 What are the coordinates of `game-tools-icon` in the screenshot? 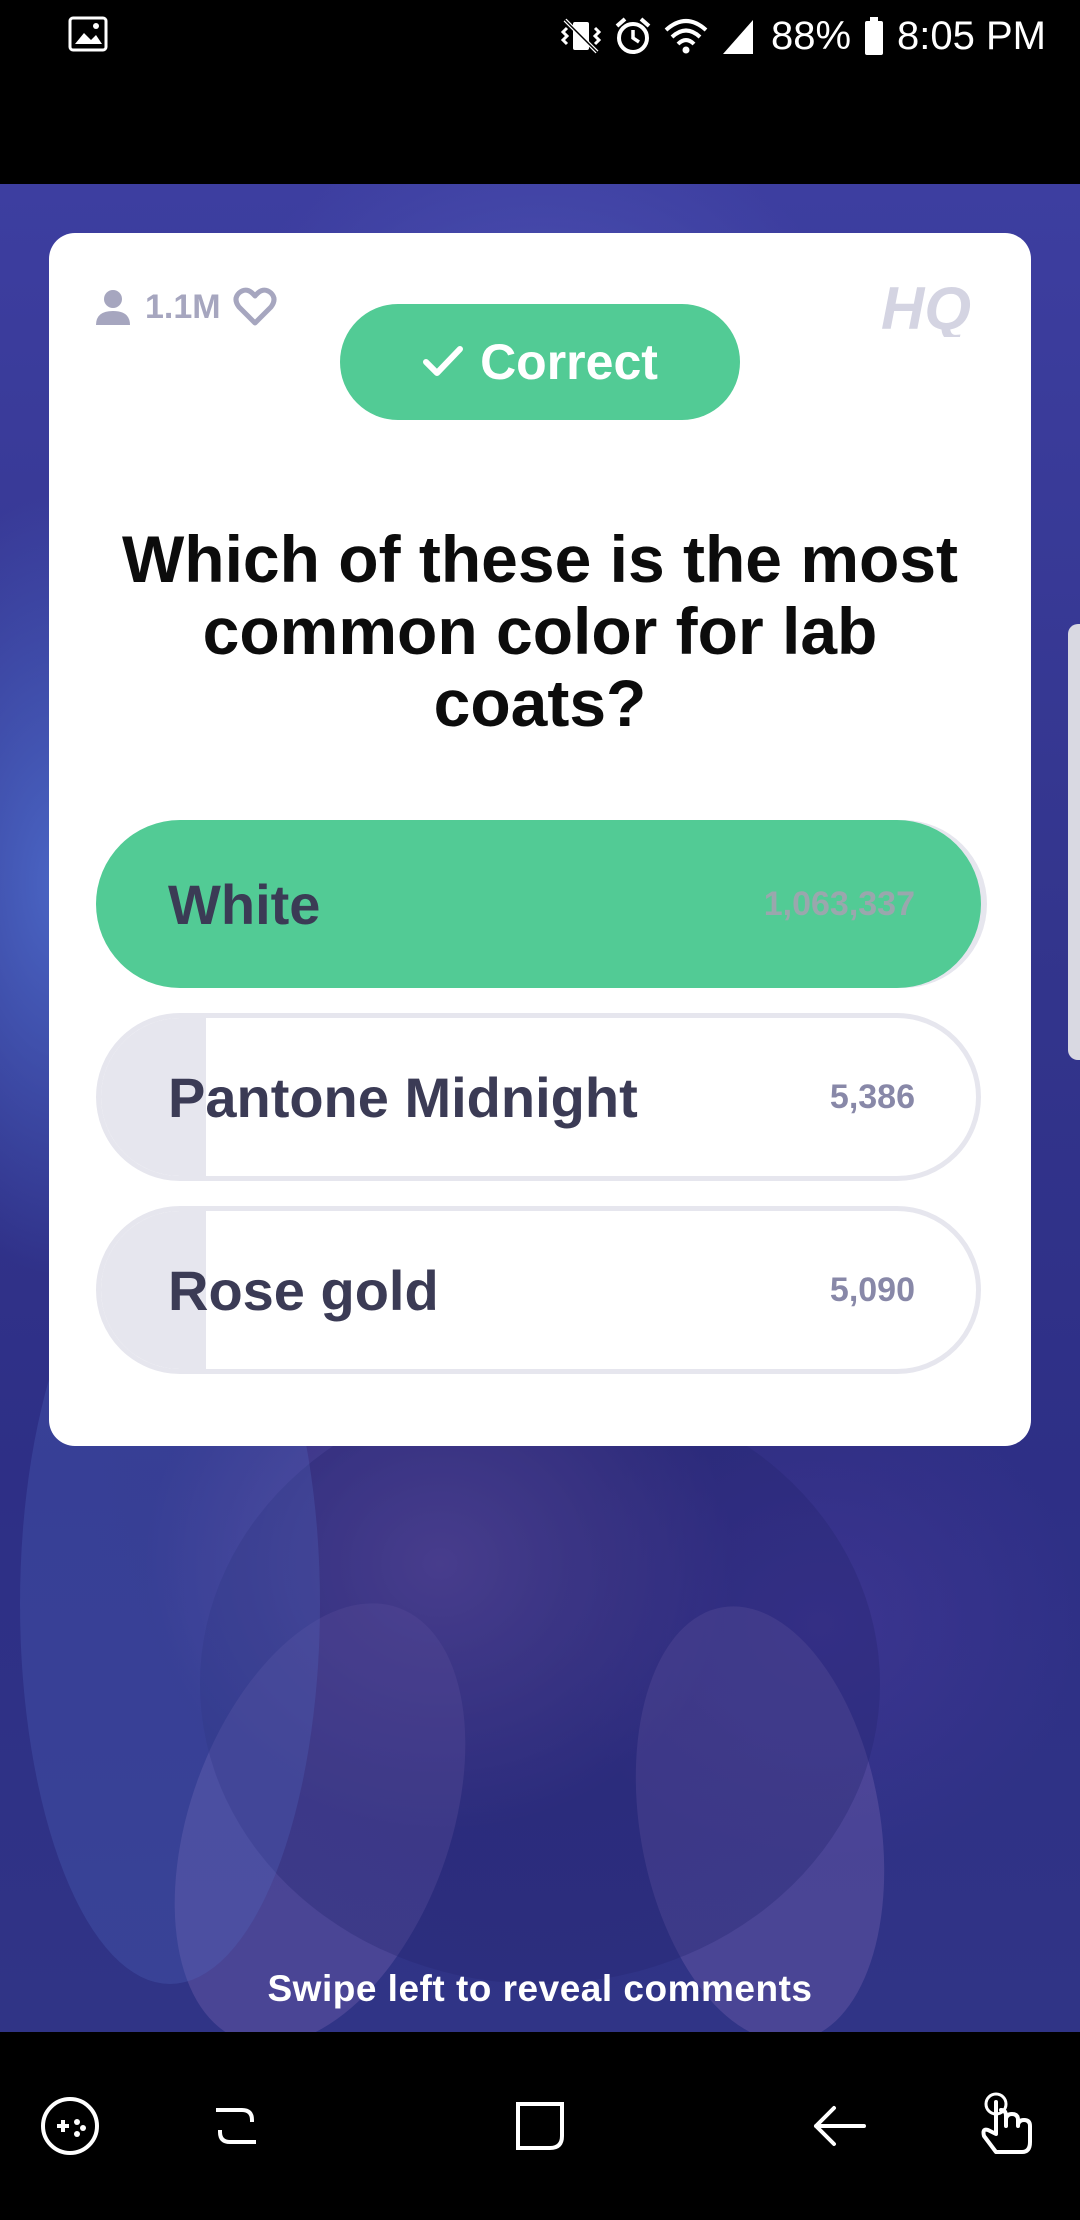 It's located at (70, 2126).